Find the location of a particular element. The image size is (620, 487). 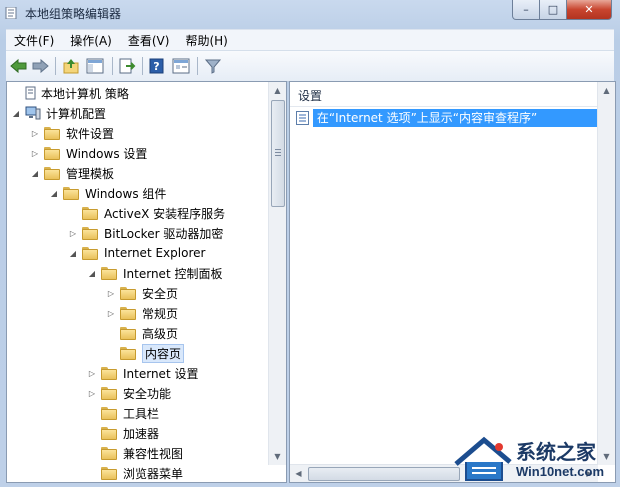

tree-item: ActiveX 安装程序服务 is located at coordinates (146, 213).